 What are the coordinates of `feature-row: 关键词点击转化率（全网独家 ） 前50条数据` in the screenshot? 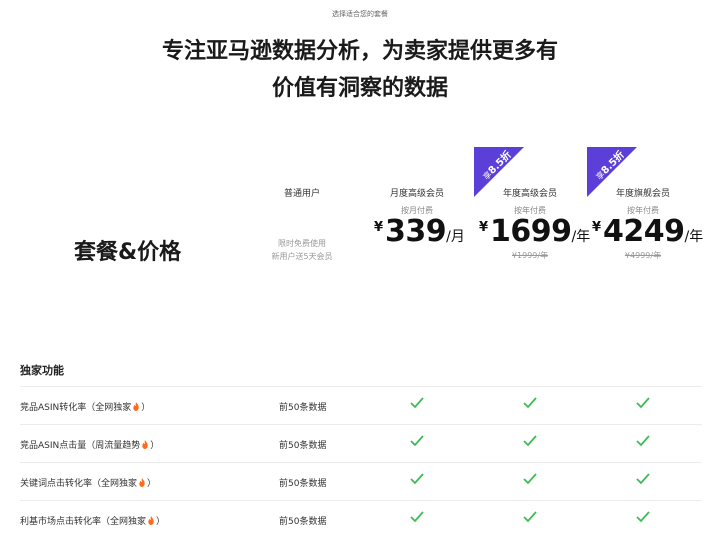 It's located at (361, 481).